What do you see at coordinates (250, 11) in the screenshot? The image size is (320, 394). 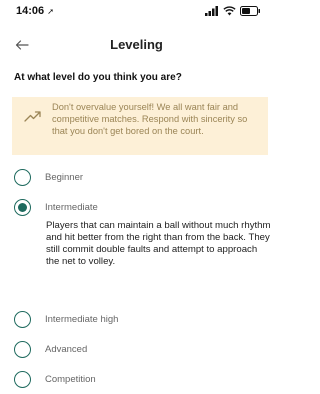 I see `battery-icon` at bounding box center [250, 11].